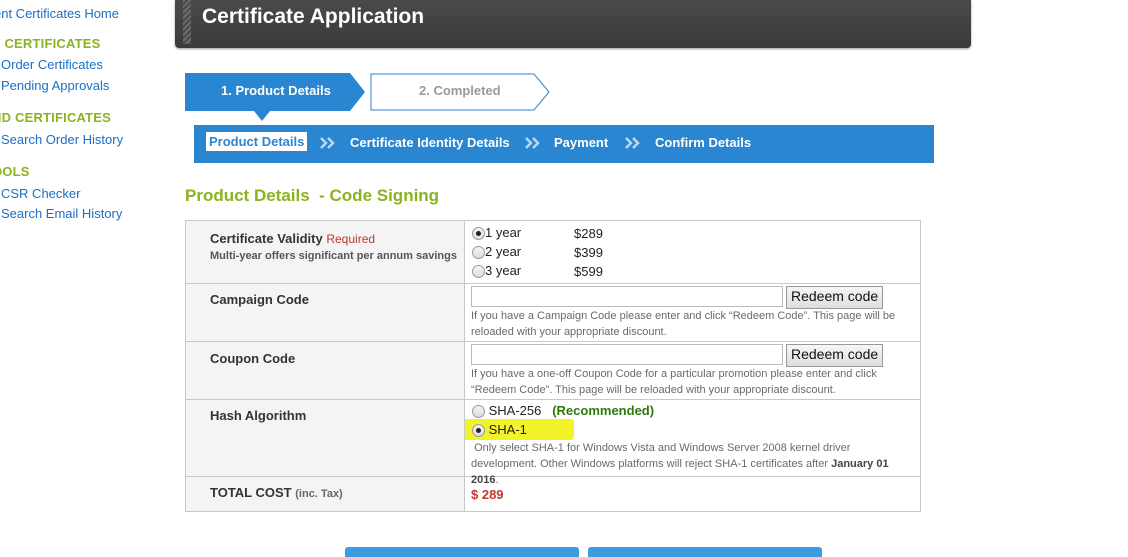 Image resolution: width=1128 pixels, height=557 pixels. I want to click on option-label: SHA-256, so click(515, 410).